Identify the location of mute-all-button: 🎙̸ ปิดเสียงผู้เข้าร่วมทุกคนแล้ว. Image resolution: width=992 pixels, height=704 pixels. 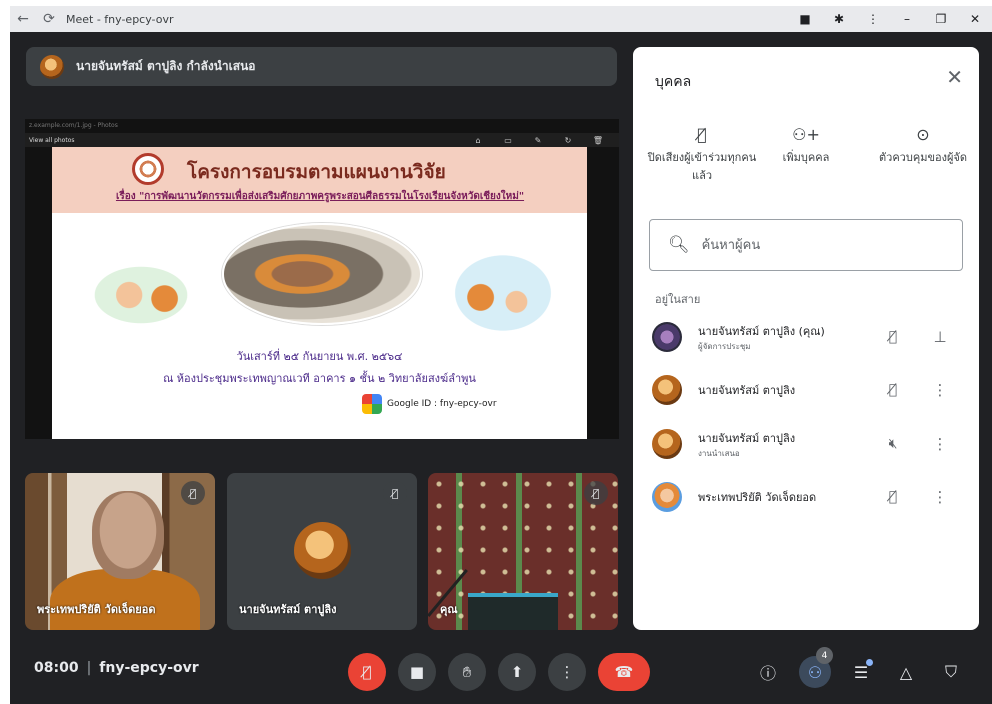
(702, 155).